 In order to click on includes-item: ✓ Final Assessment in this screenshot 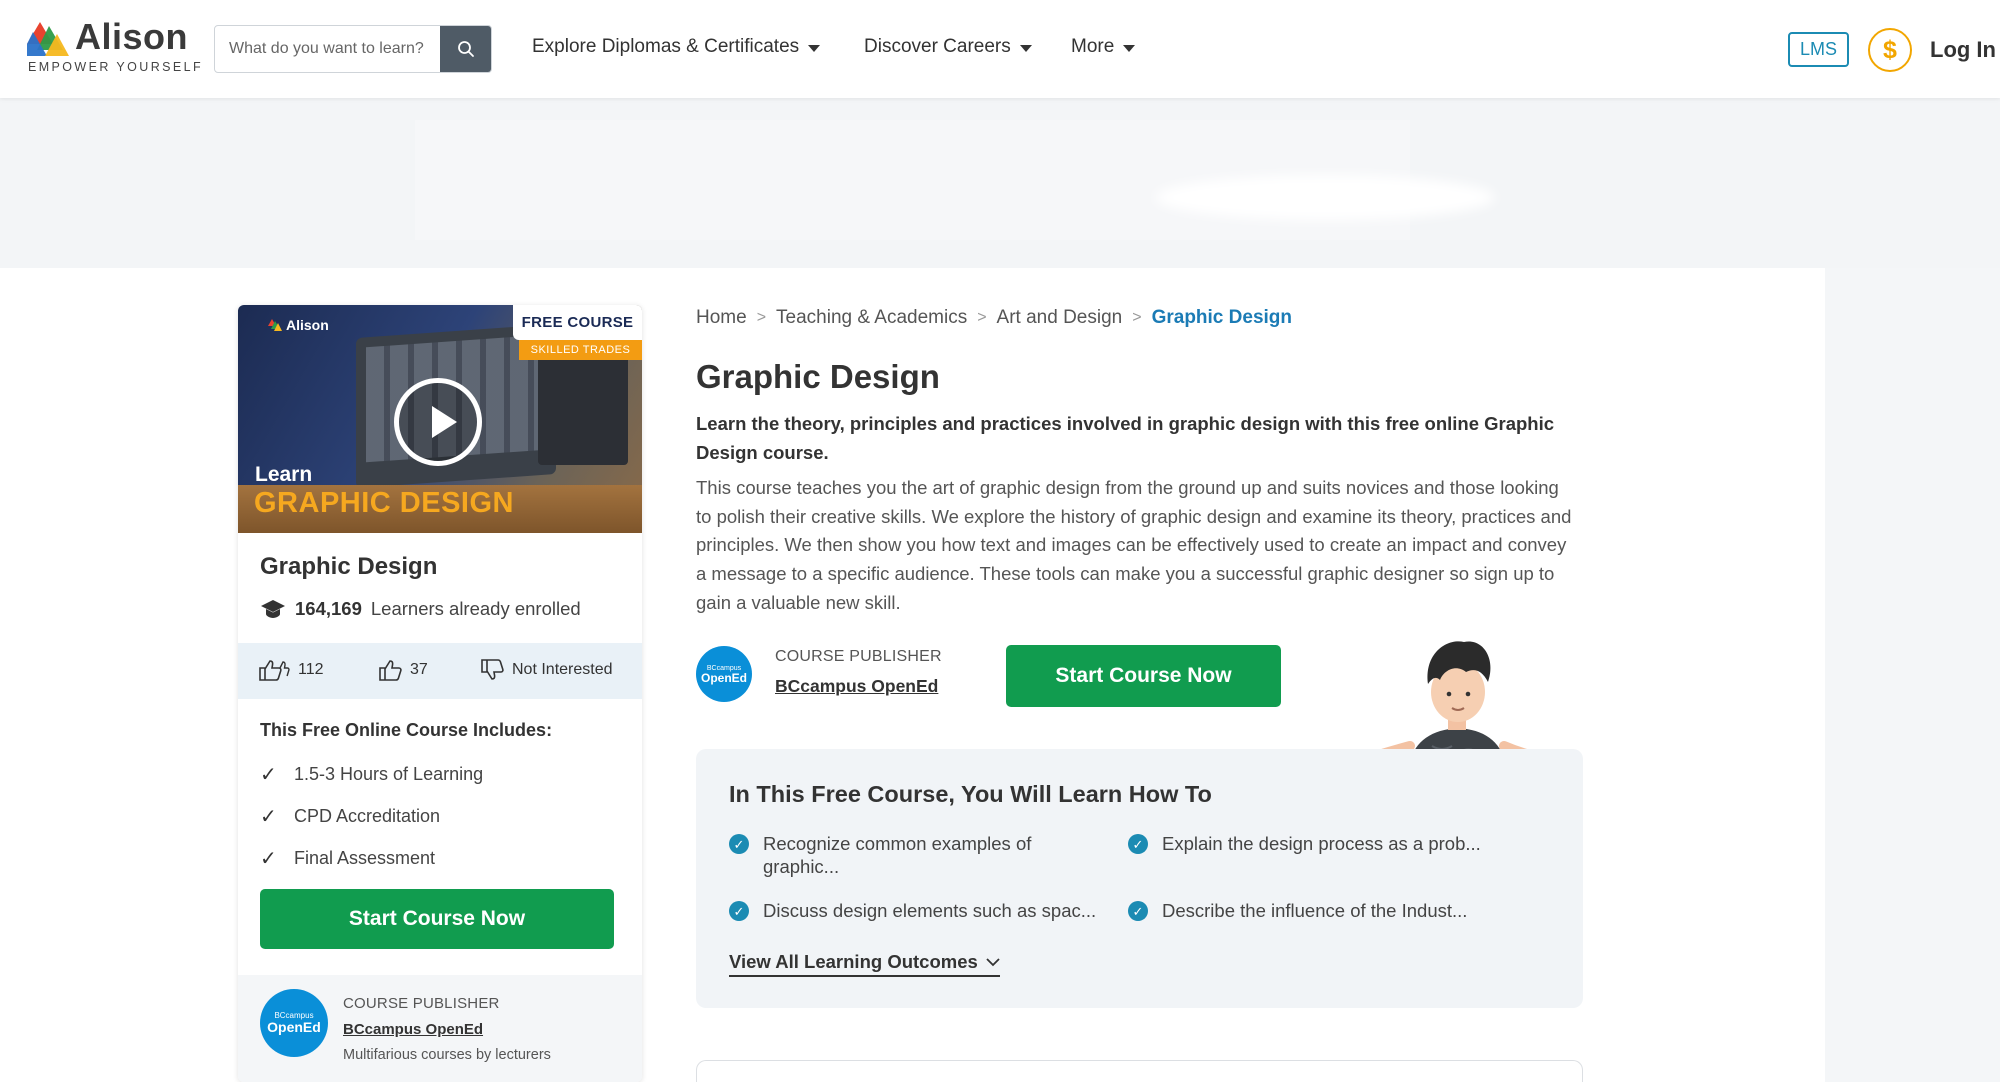, I will do `click(347, 858)`.